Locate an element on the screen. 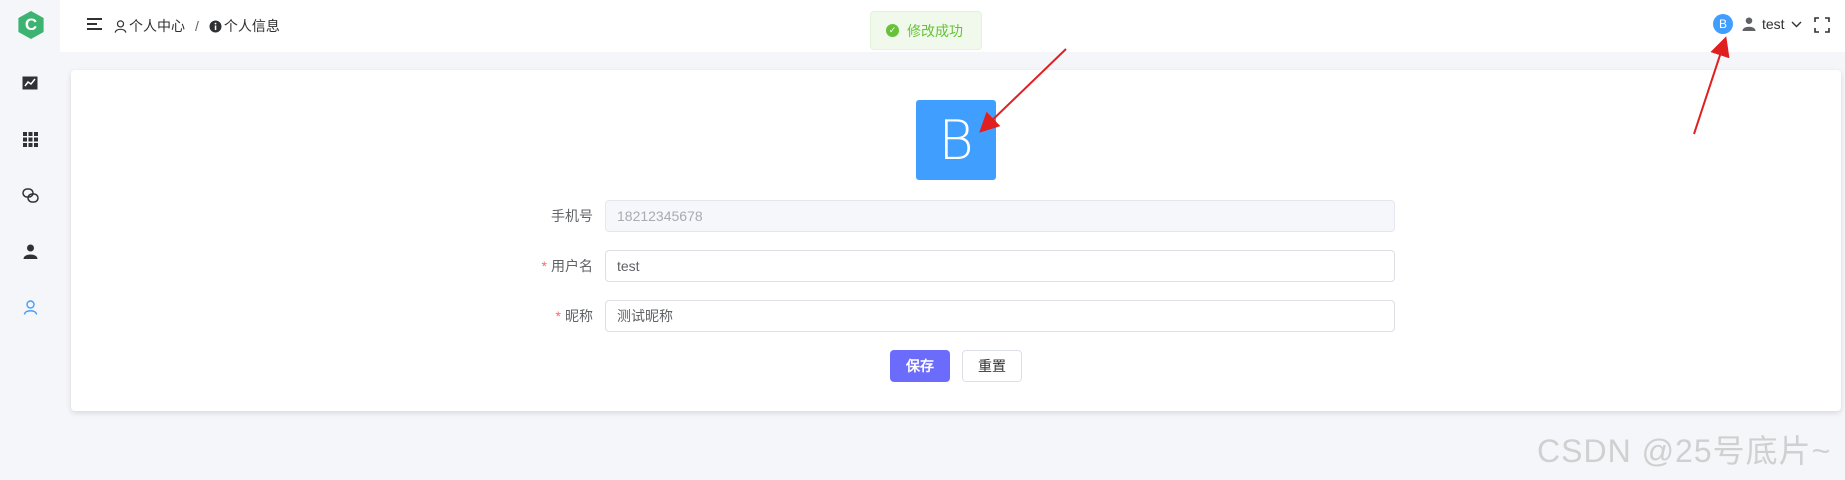 The image size is (1845, 480). sidebar-item-profile is located at coordinates (30, 307).